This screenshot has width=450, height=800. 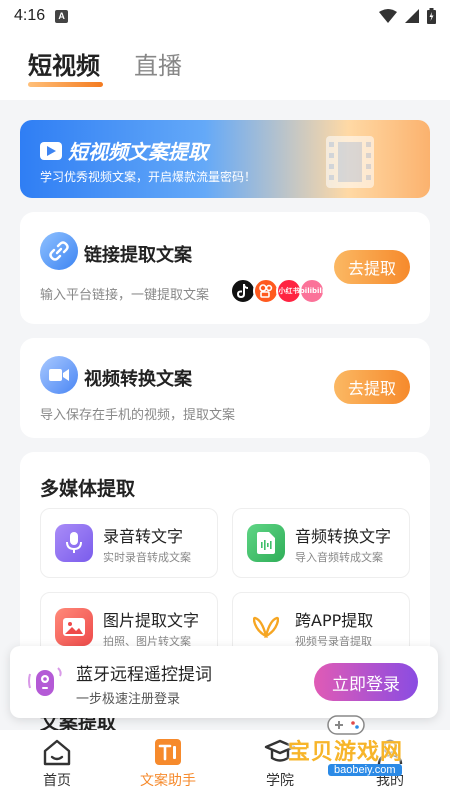 I want to click on active-tab-indicator, so click(x=65, y=84).